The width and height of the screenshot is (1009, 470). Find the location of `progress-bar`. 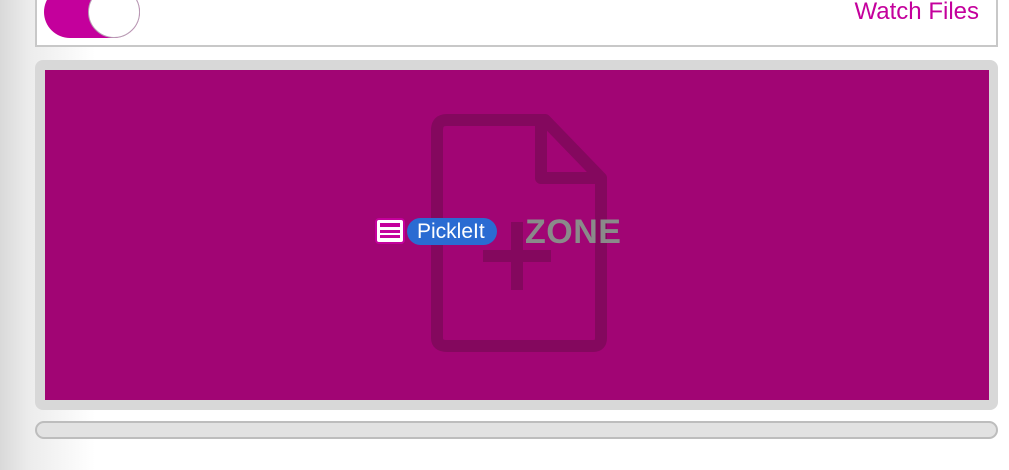

progress-bar is located at coordinates (516, 430).